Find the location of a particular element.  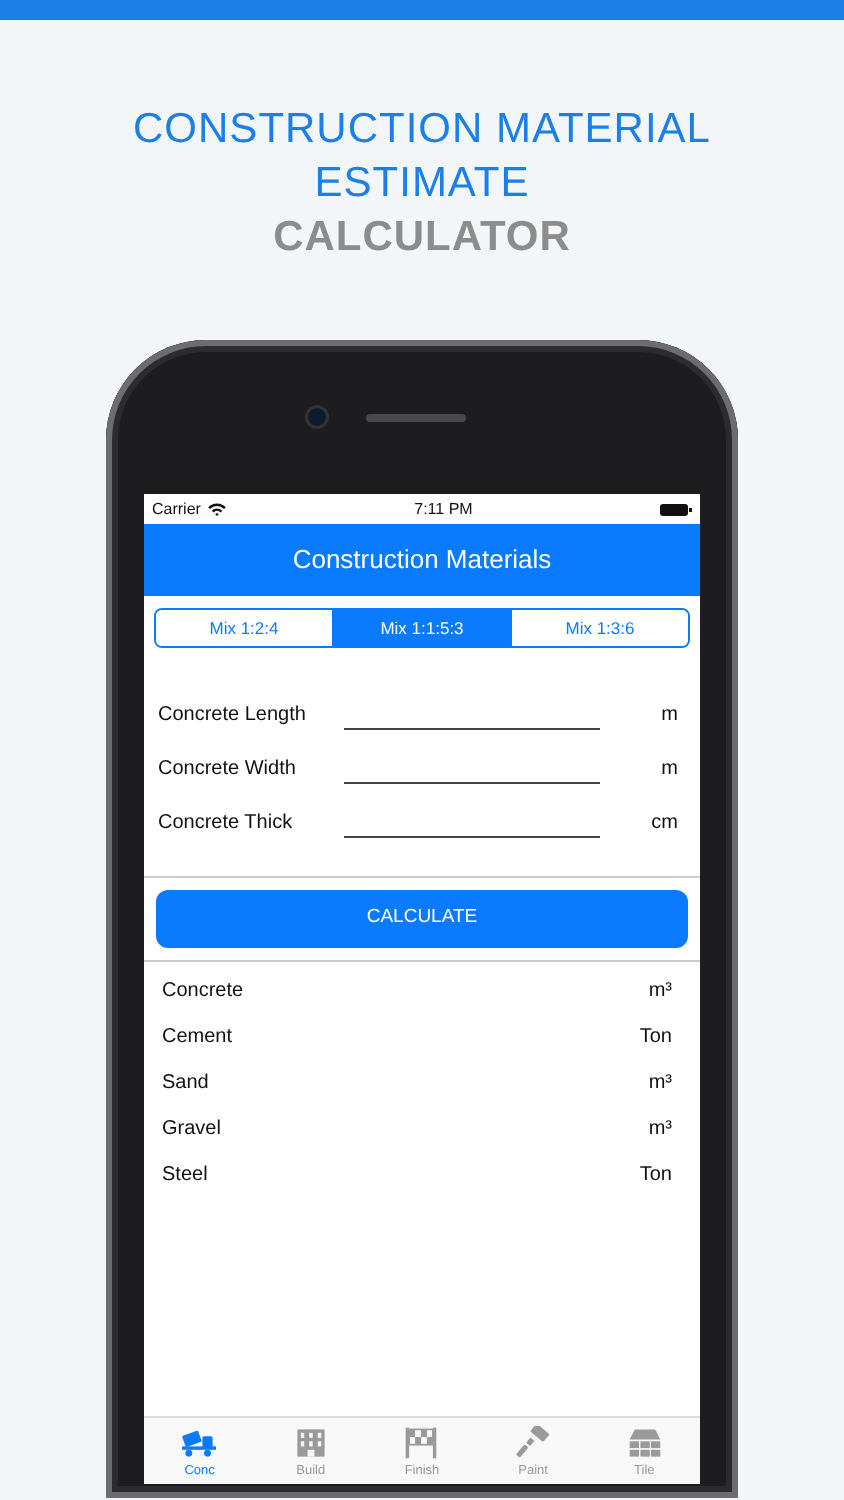

field-label: Concrete Width is located at coordinates (228, 770).